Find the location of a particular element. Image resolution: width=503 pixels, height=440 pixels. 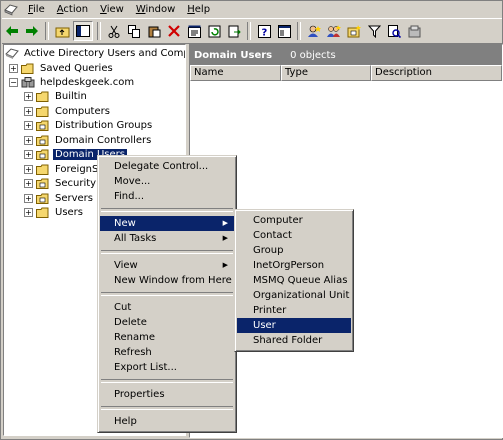

help-icon: ? is located at coordinates (264, 31).